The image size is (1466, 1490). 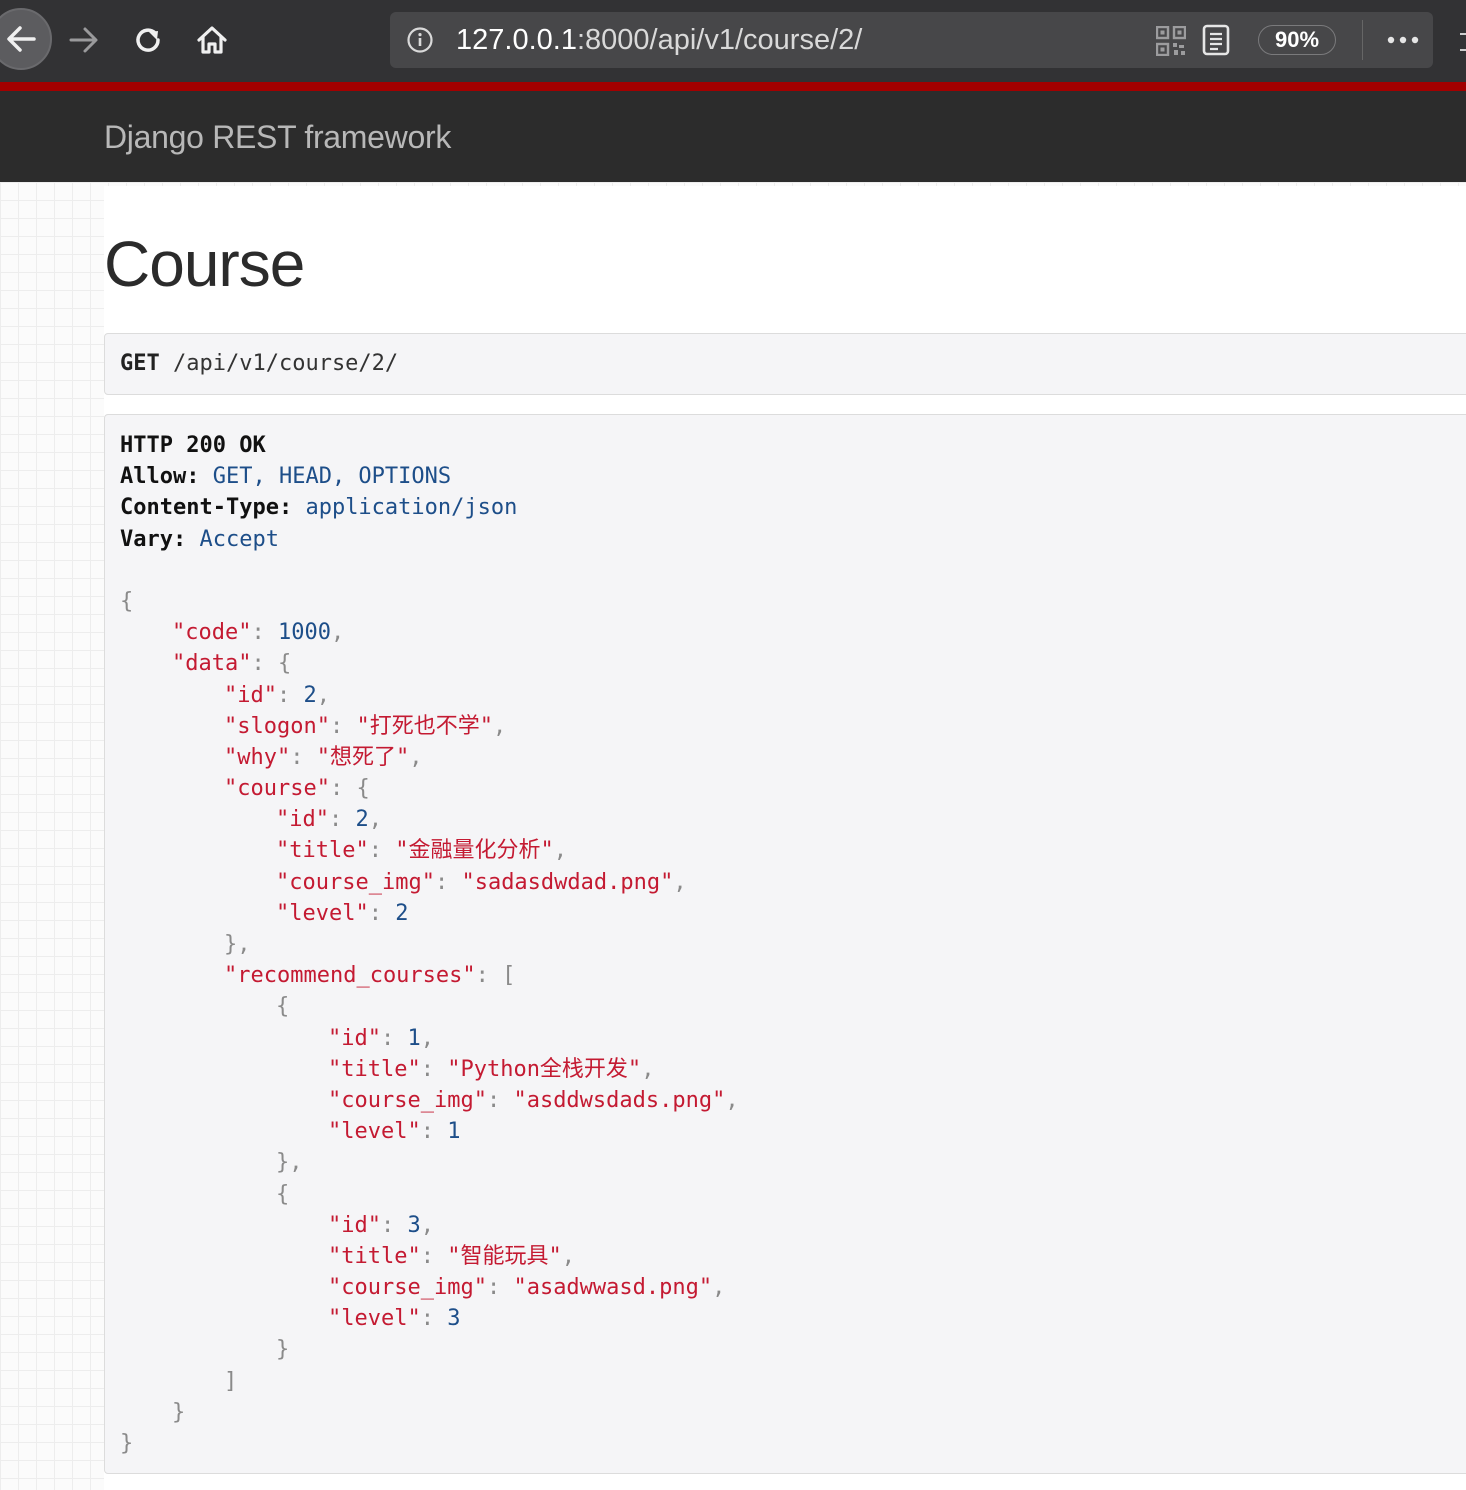 What do you see at coordinates (381, 1038) in the screenshot?
I see `json-line-rec0-id: "id": 1,` at bounding box center [381, 1038].